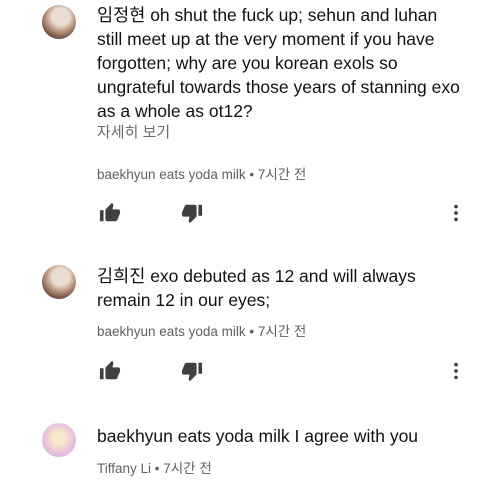 The image size is (480, 480). Describe the element at coordinates (193, 436) in the screenshot. I see `comment-author: baekhyun eats yoda milk` at that location.